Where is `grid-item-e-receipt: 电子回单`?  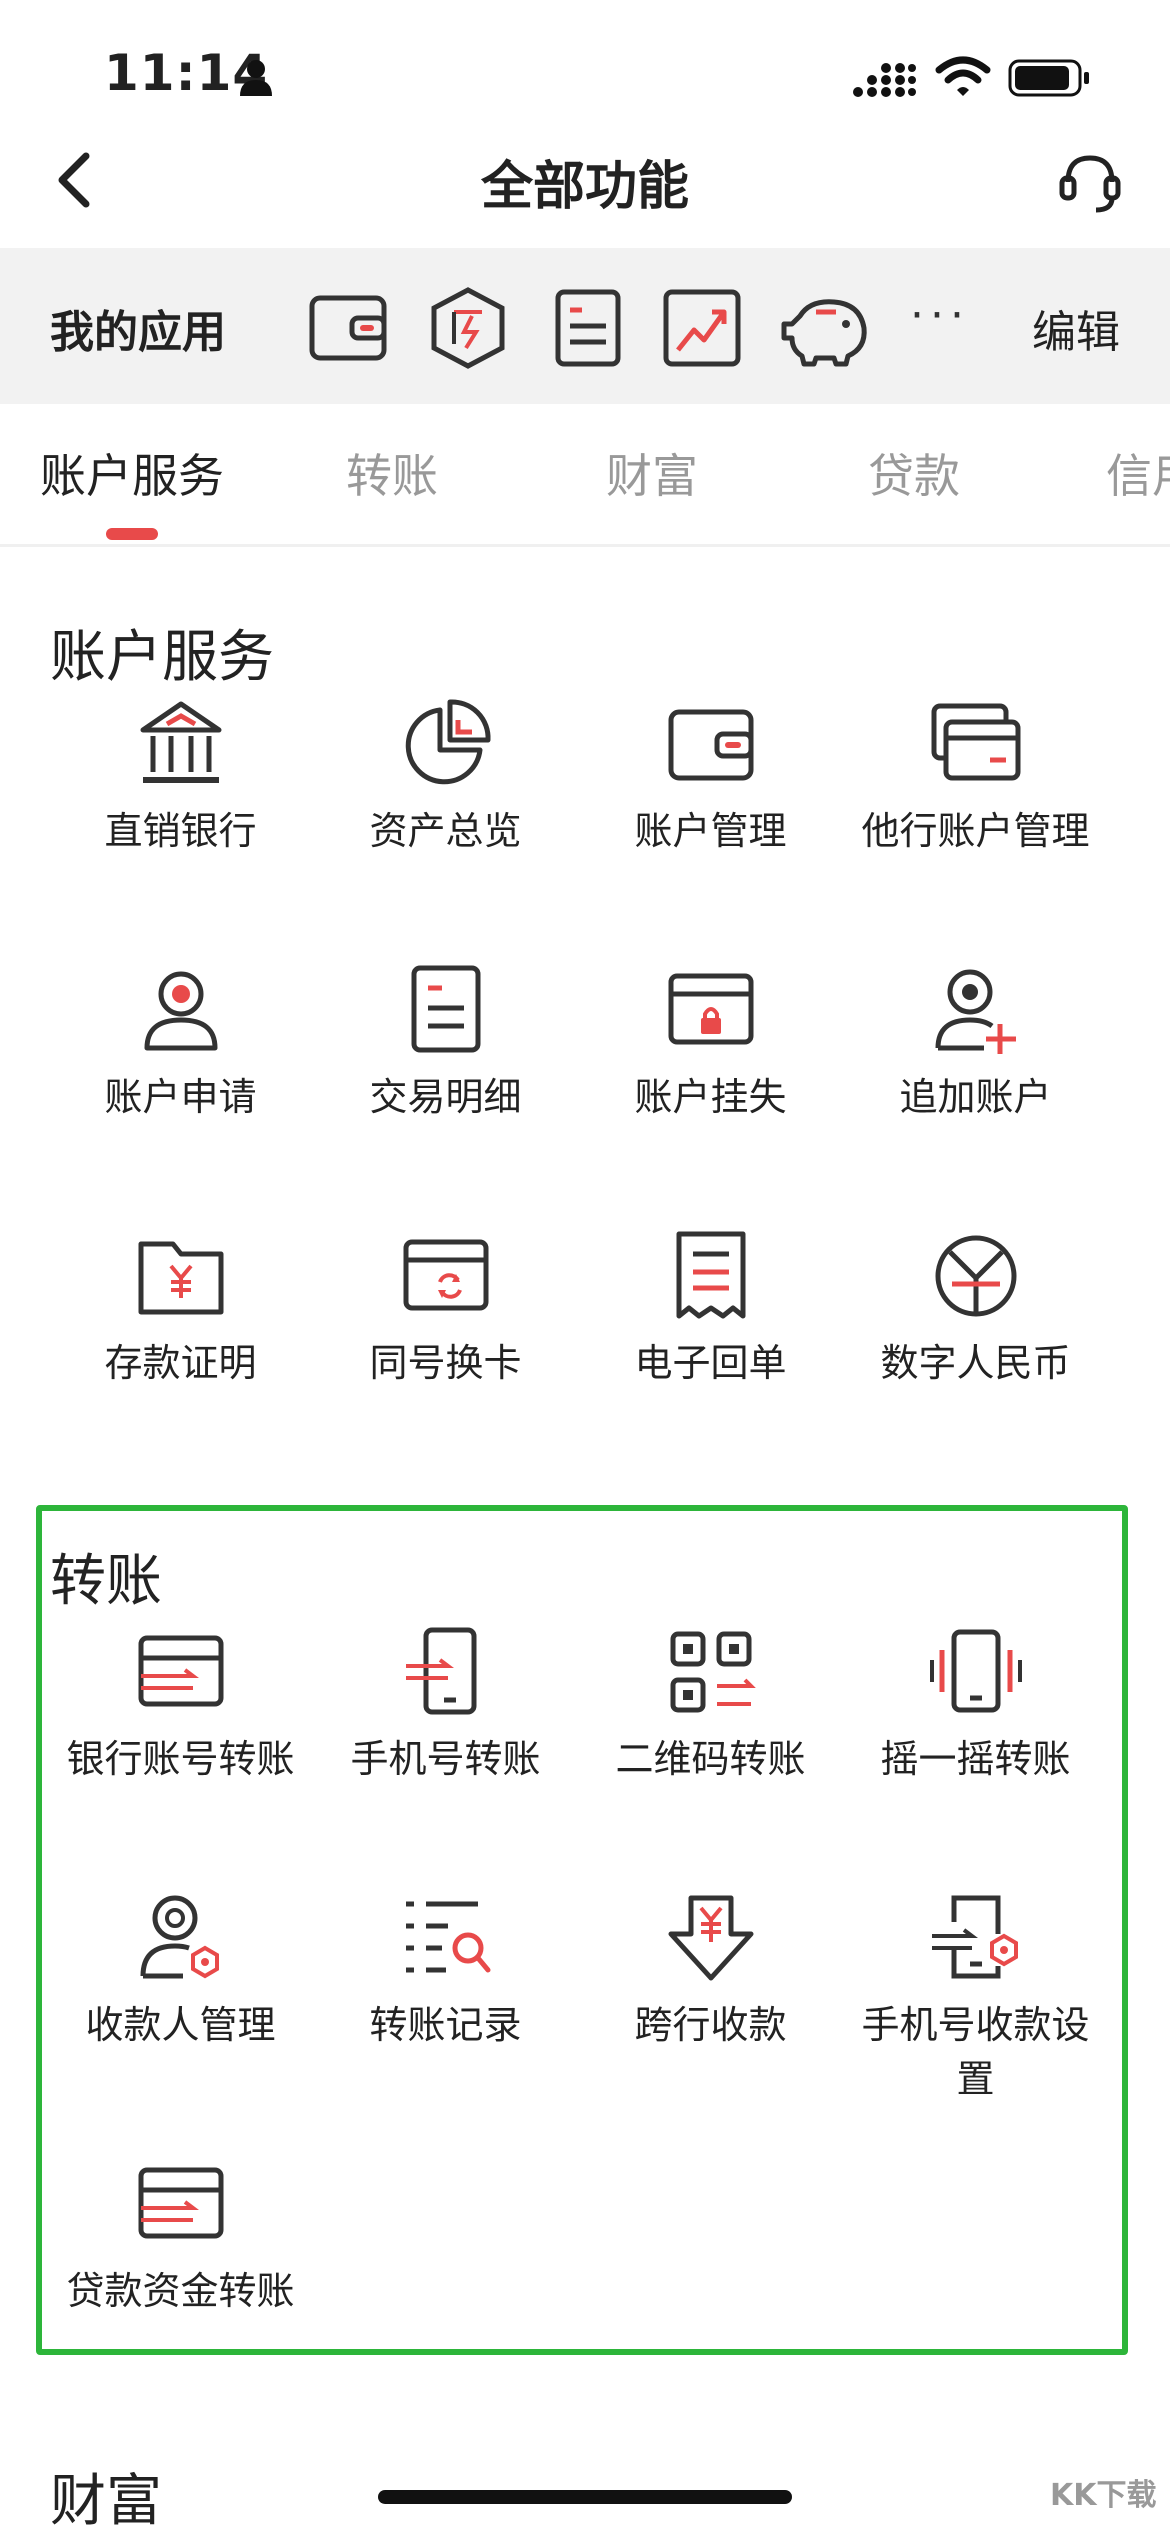 grid-item-e-receipt: 电子回单 is located at coordinates (710, 1309).